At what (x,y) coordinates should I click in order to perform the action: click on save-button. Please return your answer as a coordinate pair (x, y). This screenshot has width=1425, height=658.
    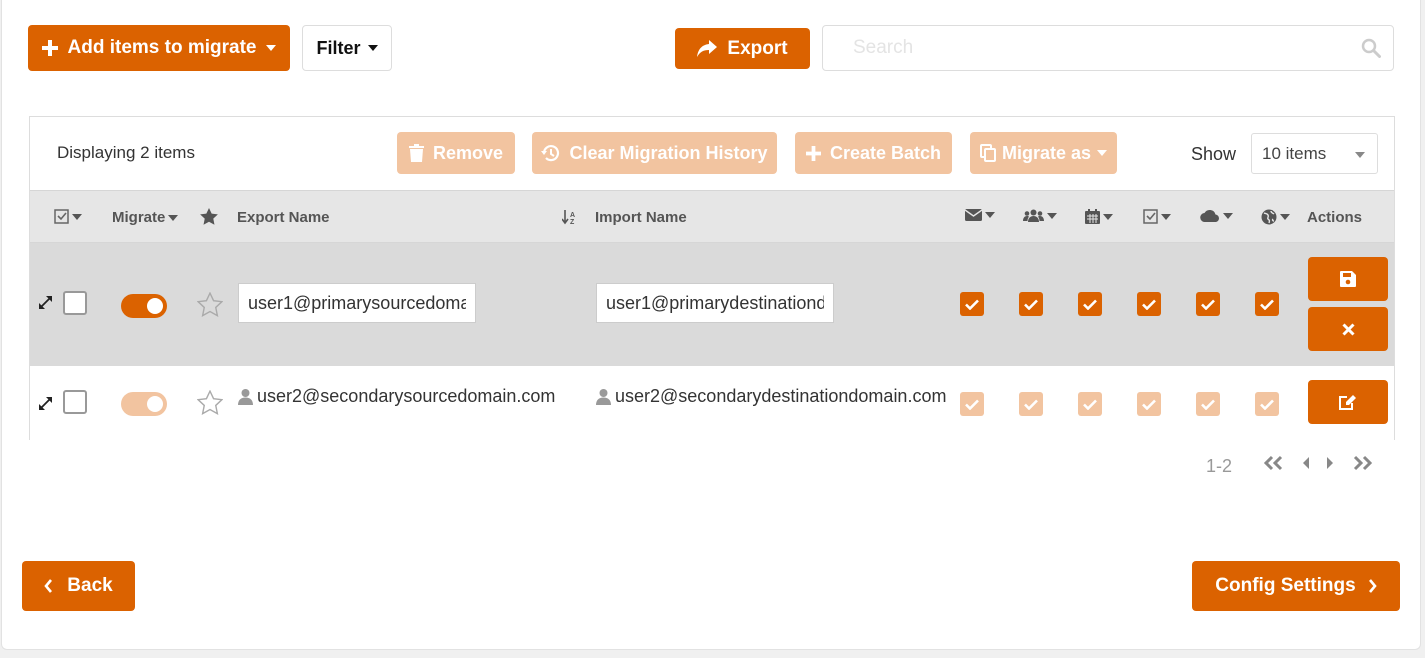
    Looking at the image, I should click on (1348, 279).